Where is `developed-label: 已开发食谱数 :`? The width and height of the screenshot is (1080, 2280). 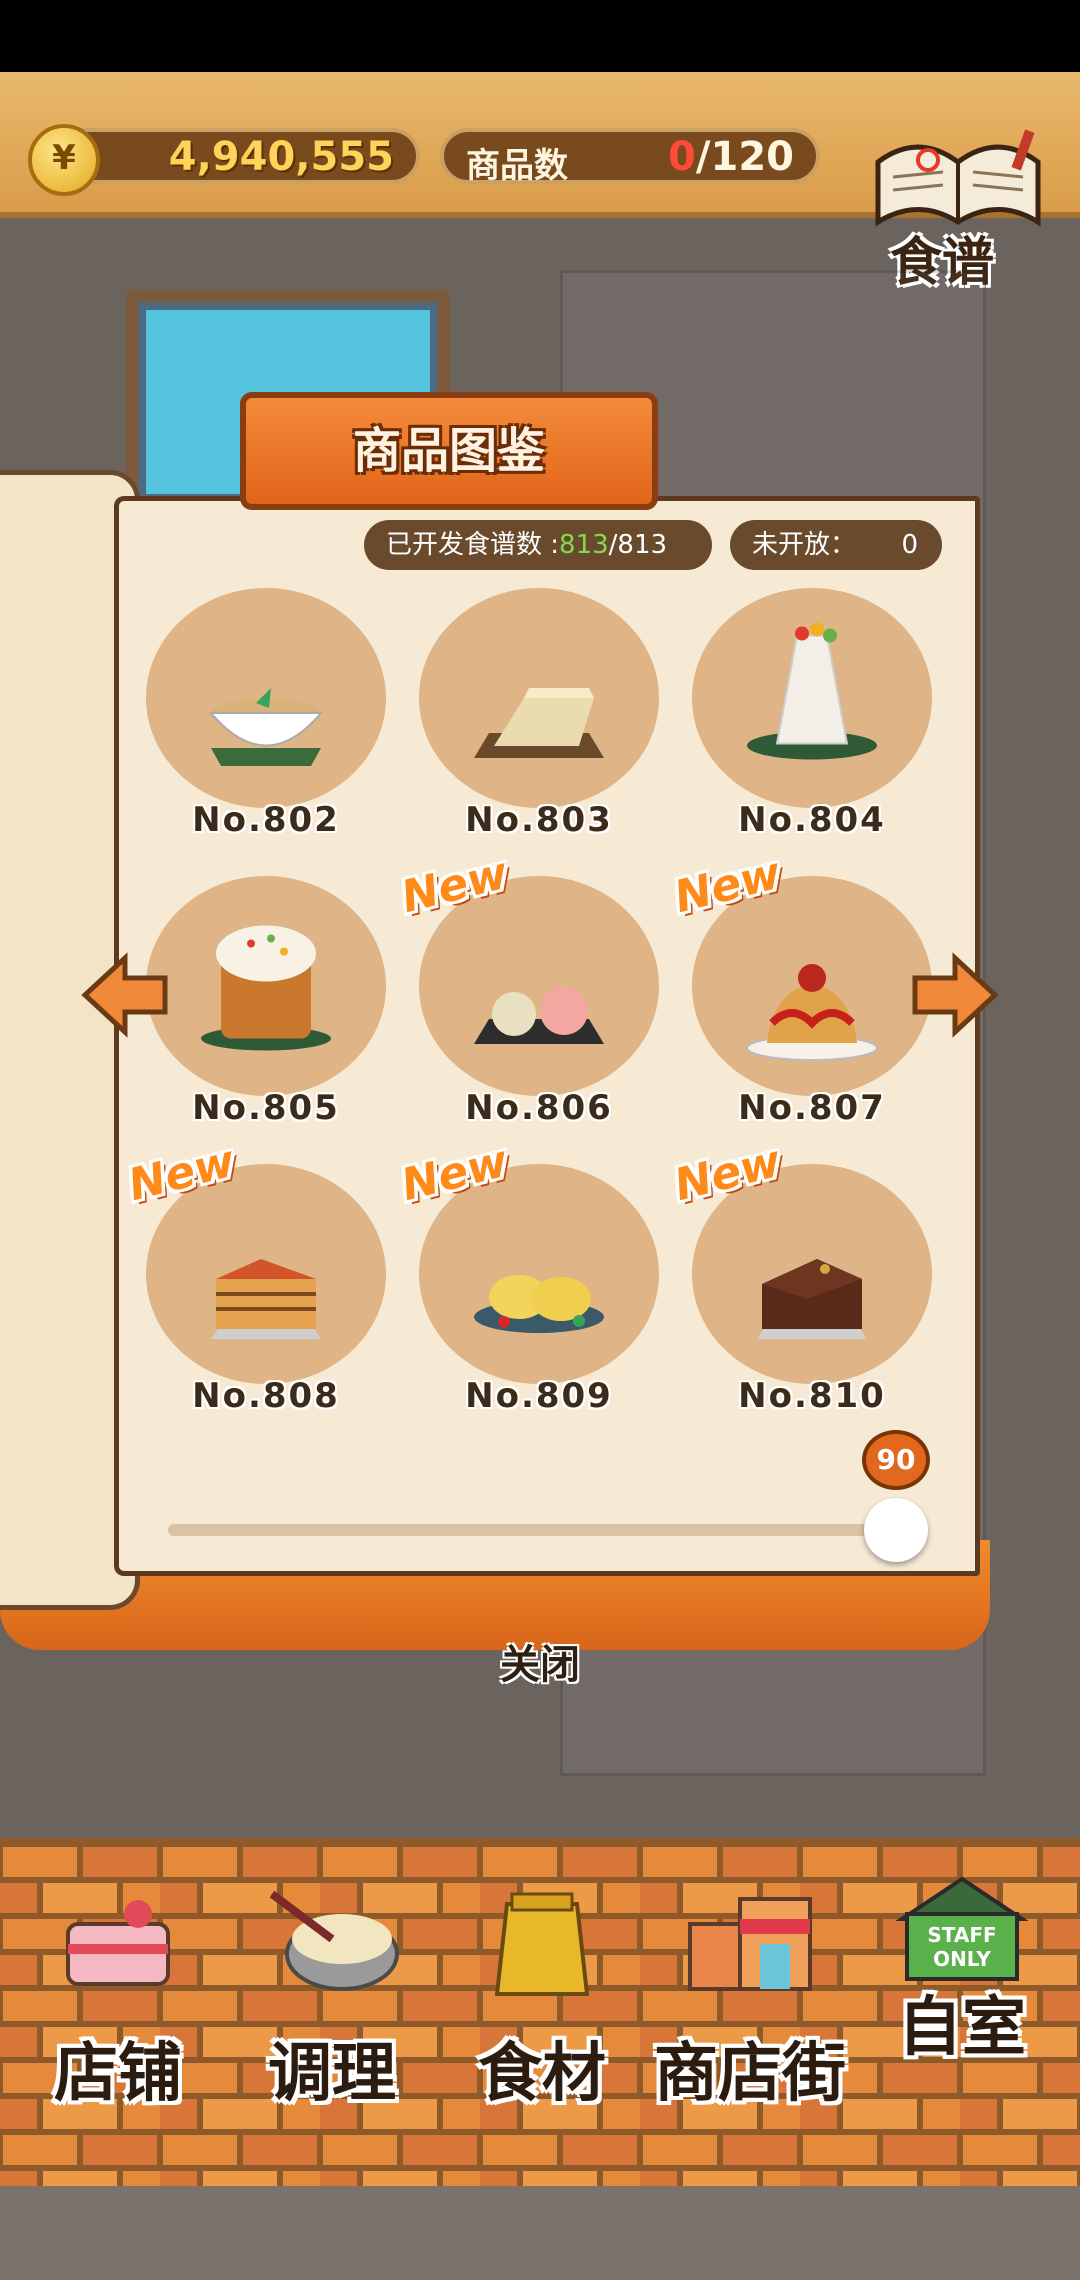 developed-label: 已开发食谱数 : is located at coordinates (473, 545).